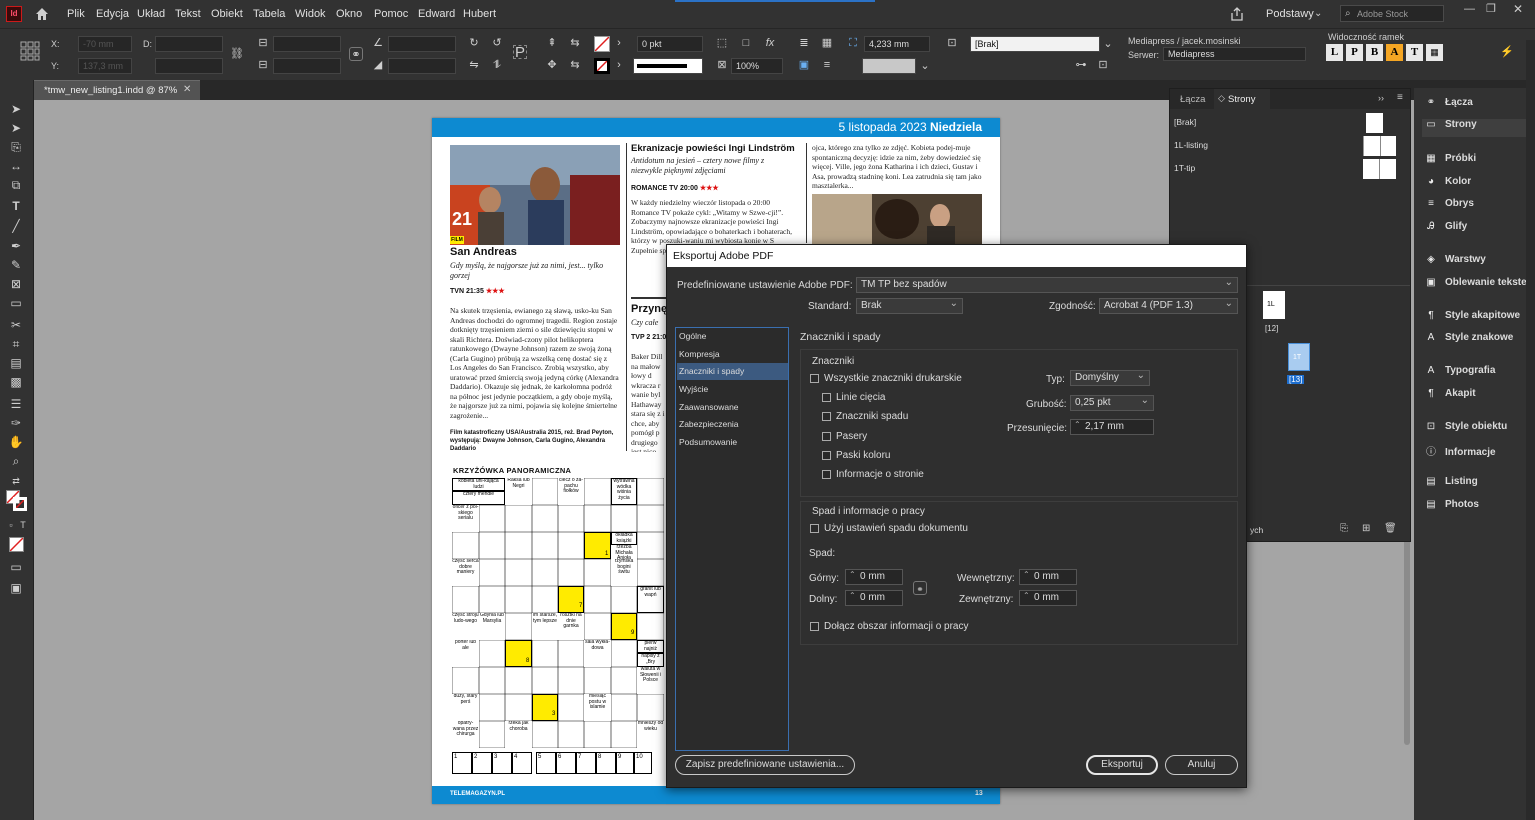 The width and height of the screenshot is (1535, 820). What do you see at coordinates (16, 265) in the screenshot?
I see `pencil-tool-icon: ✎` at bounding box center [16, 265].